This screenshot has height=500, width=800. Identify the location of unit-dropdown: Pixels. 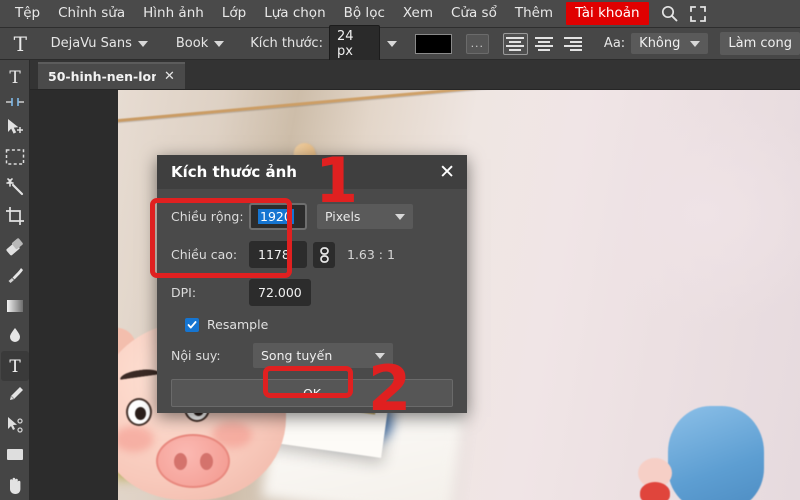
(365, 216).